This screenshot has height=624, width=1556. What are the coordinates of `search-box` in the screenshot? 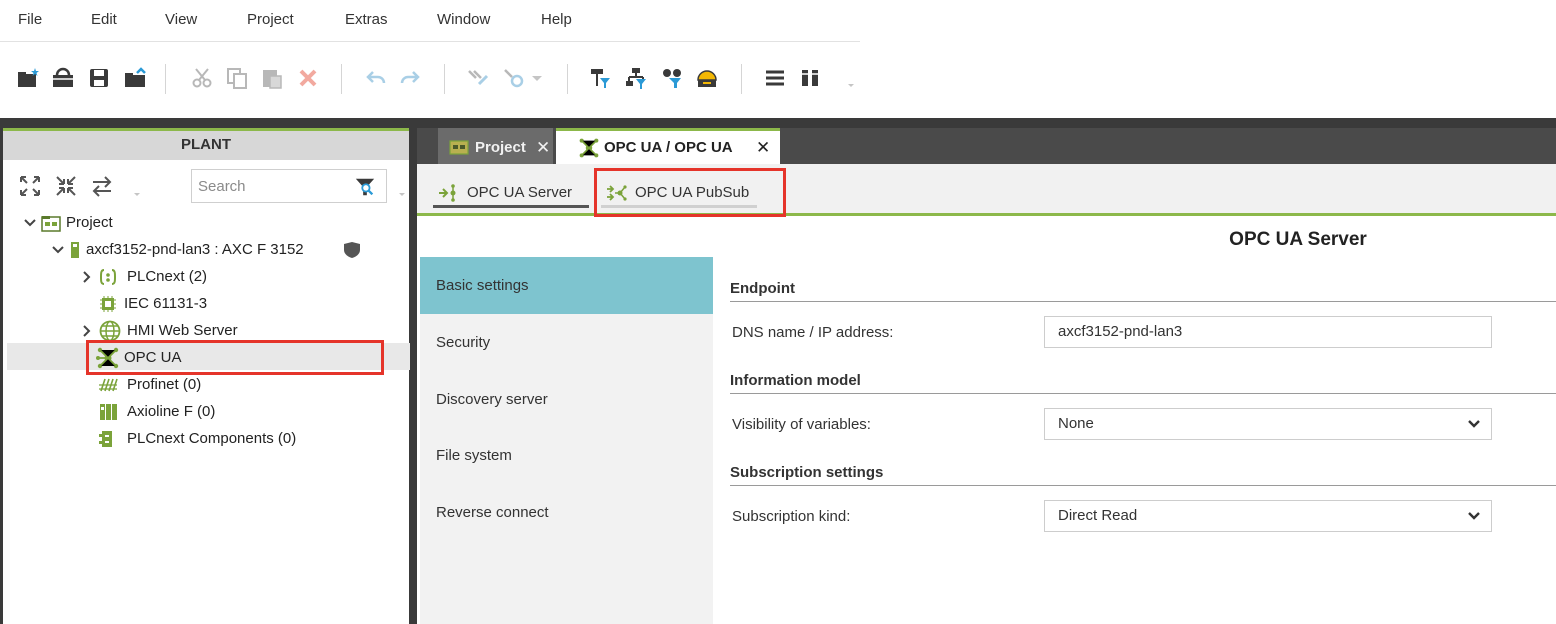 It's located at (289, 186).